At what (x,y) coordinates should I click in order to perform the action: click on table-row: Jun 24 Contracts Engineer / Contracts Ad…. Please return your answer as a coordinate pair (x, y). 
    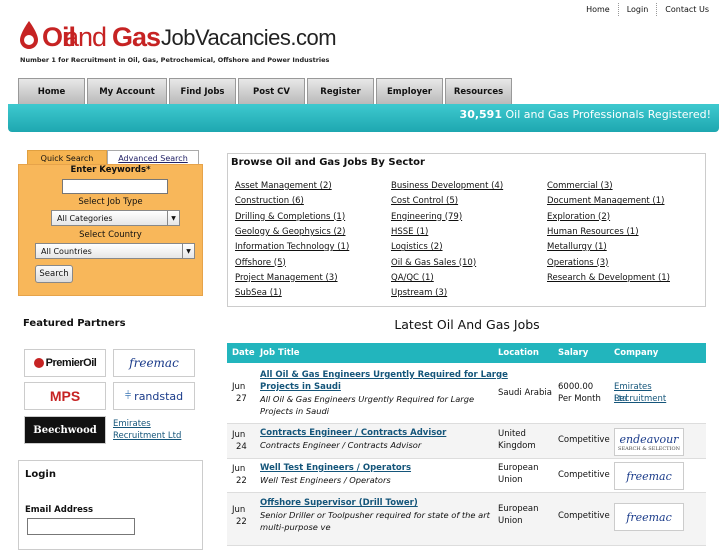
    Looking at the image, I should click on (466, 441).